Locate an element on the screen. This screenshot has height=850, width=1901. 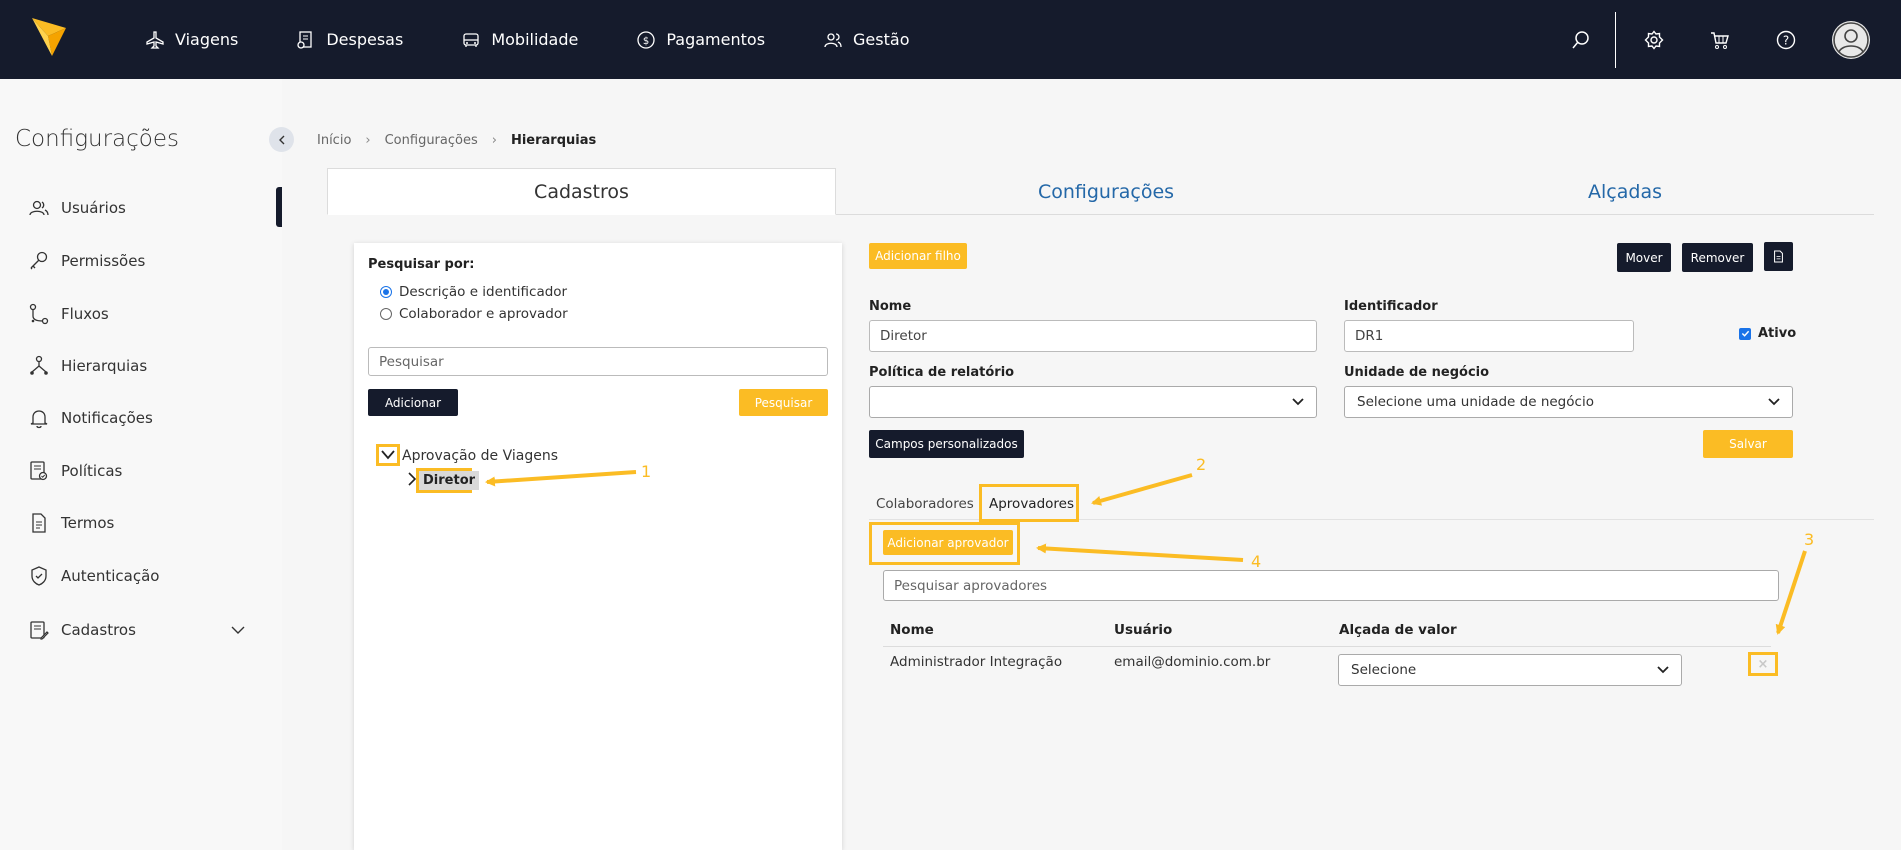
sidebar-item-notificacoes: Notificações is located at coordinates (90, 418).